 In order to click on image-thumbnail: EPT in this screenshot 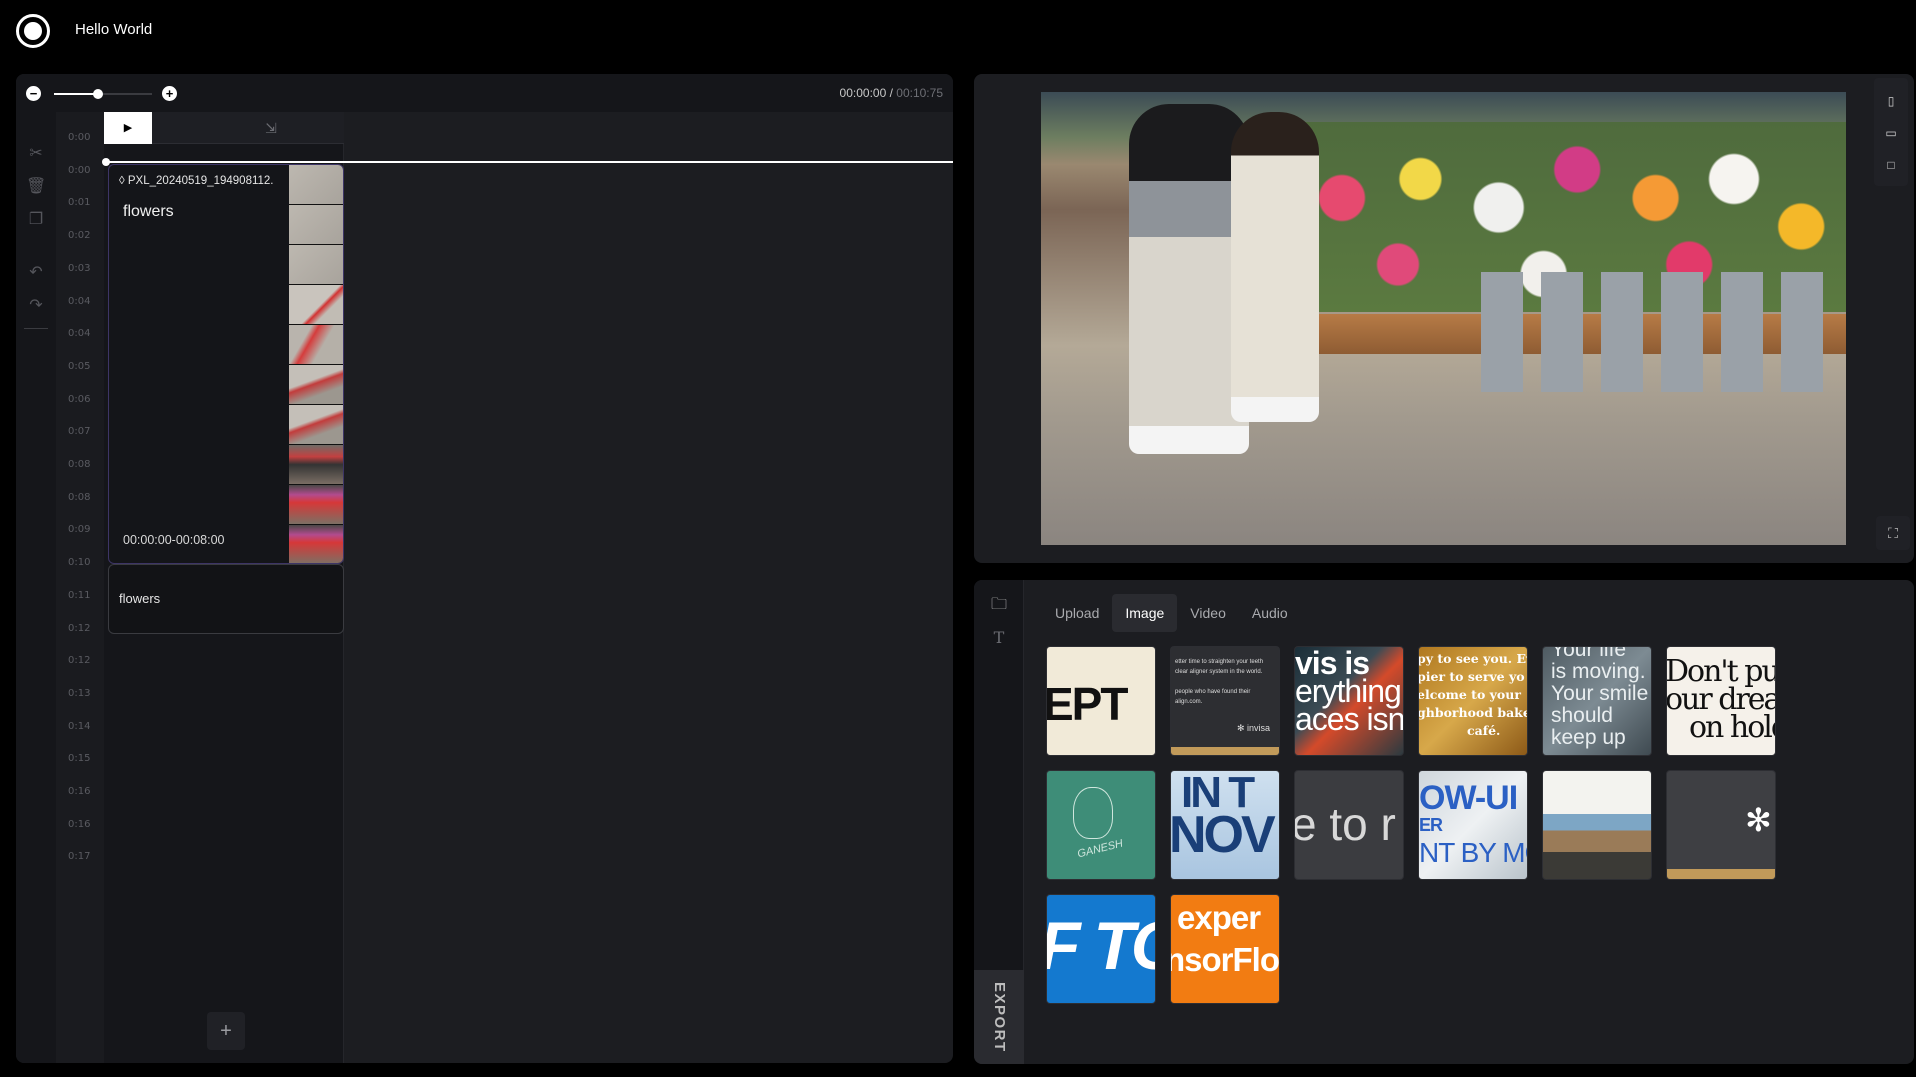, I will do `click(1101, 701)`.